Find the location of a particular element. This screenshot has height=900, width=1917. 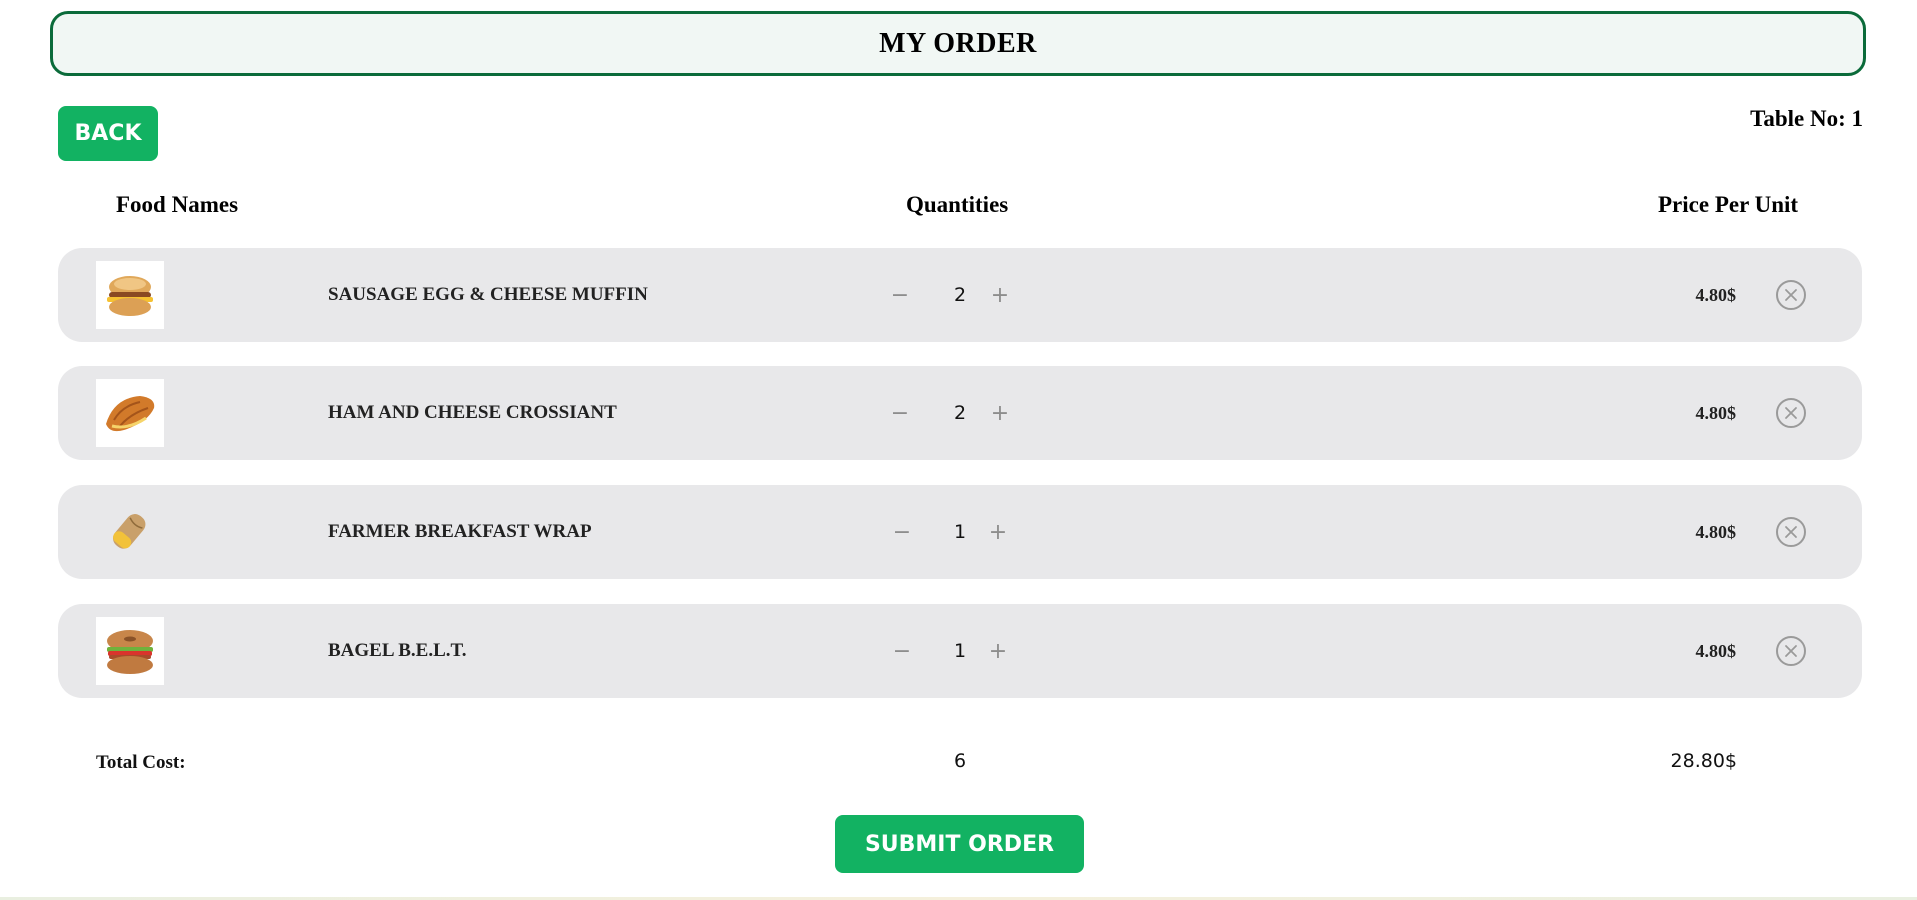

order-item-row: HAM AND CHEESE CROSSIANT − 2 + 4.80$ is located at coordinates (960, 413).